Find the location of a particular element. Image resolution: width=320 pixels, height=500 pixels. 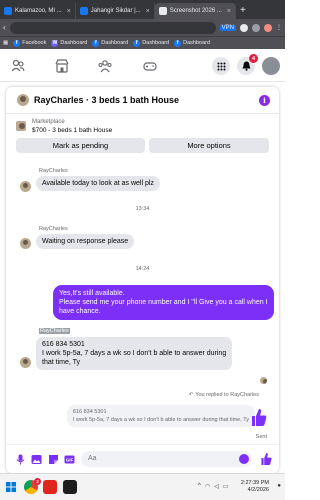

reply-icon: ↶ is located at coordinates (191, 395).